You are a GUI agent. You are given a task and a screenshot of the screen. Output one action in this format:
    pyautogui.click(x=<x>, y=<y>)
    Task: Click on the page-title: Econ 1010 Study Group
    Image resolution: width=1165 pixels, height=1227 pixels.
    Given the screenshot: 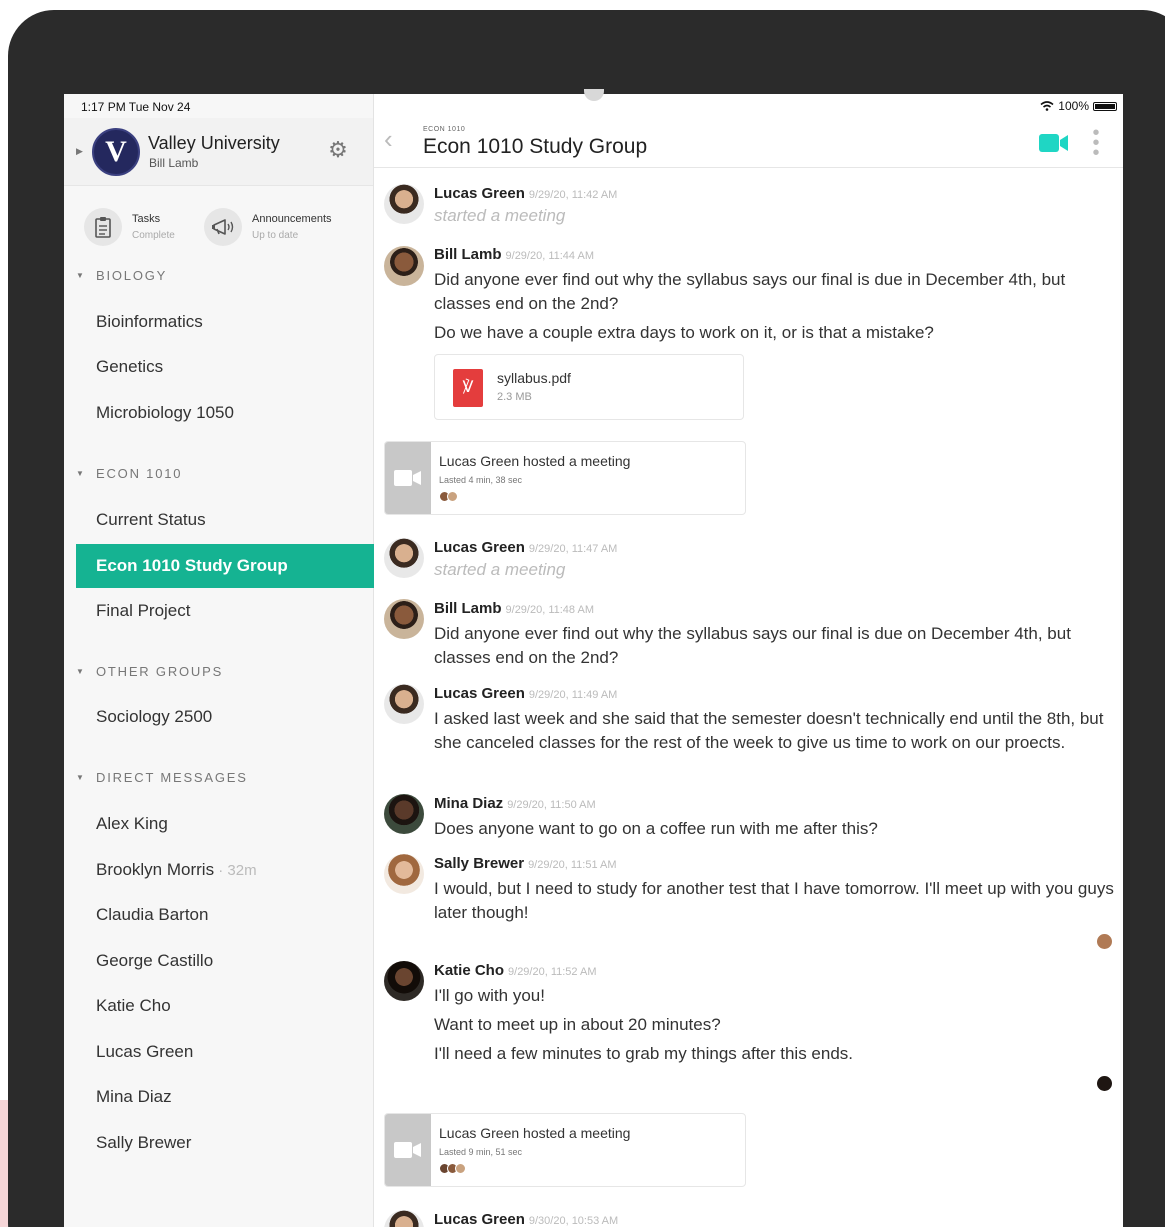 What is the action you would take?
    pyautogui.click(x=535, y=146)
    